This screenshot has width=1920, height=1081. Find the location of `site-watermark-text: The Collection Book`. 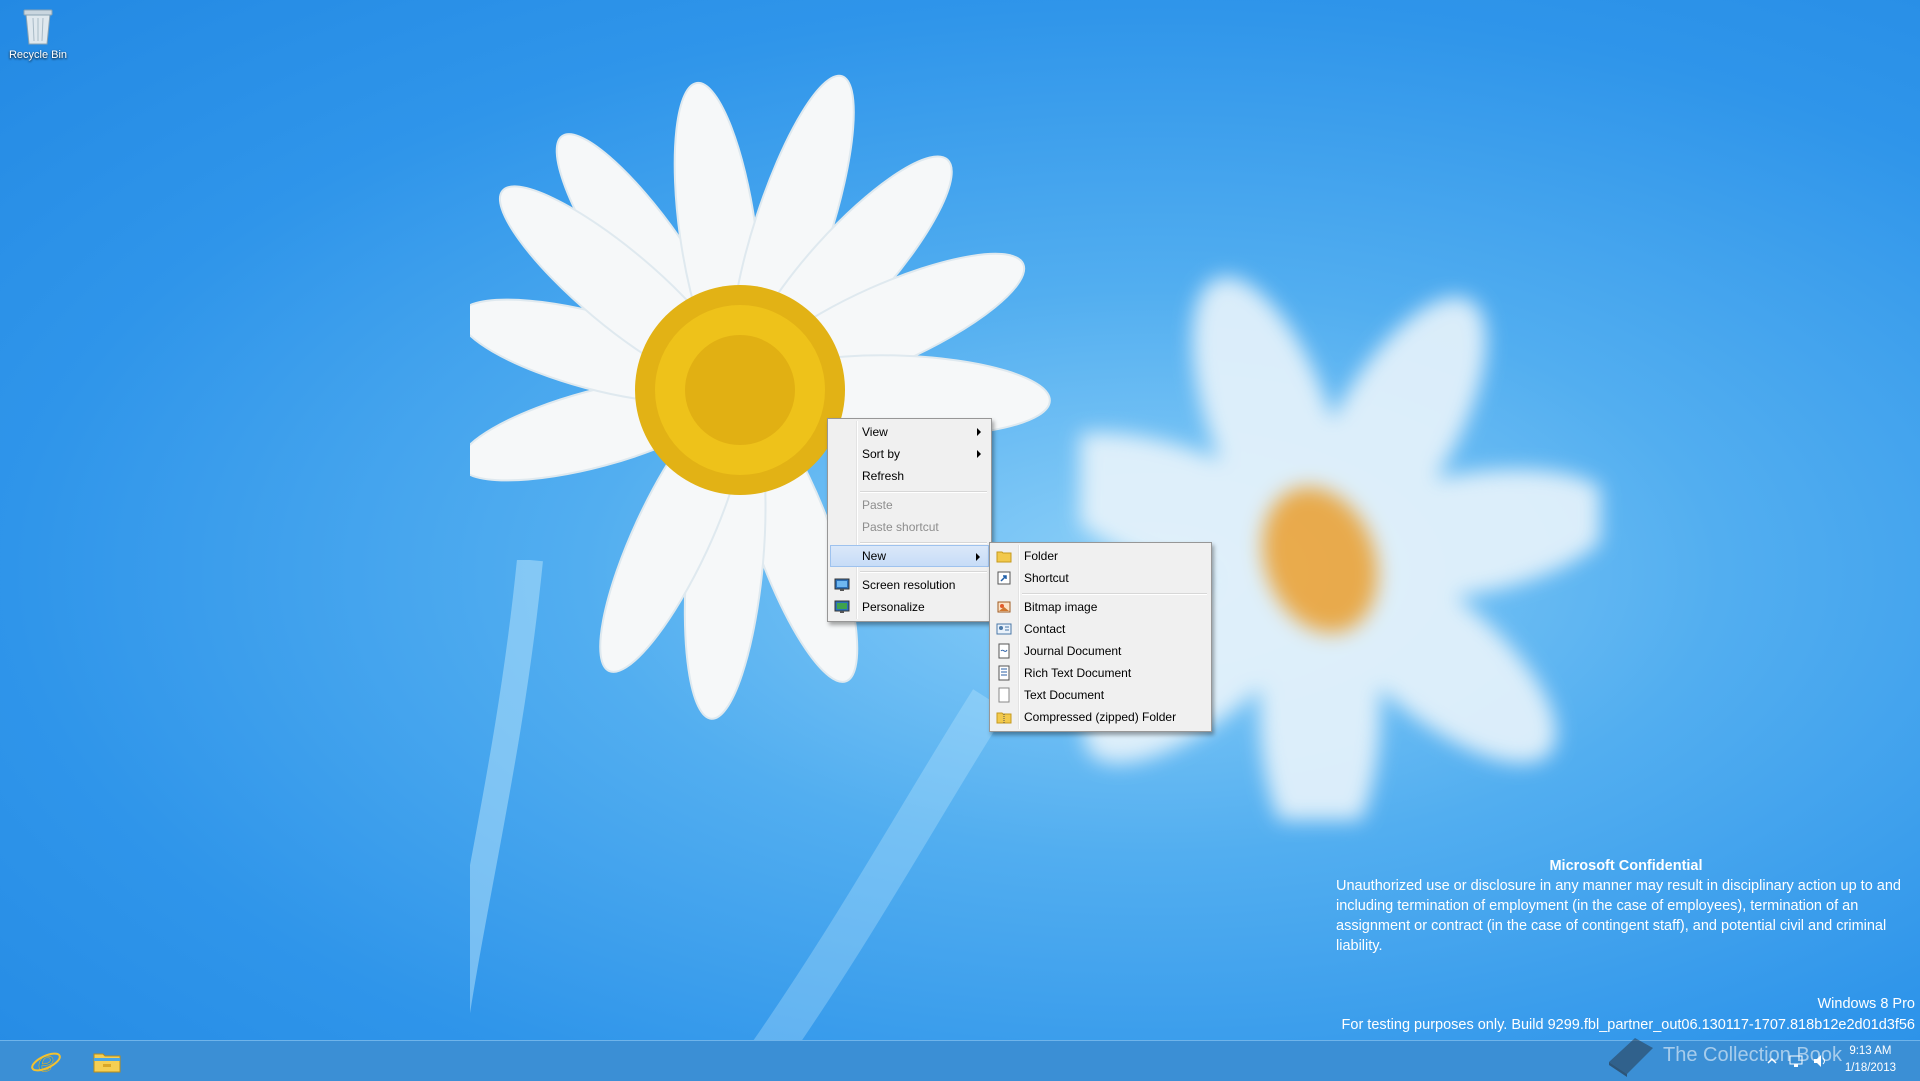

site-watermark-text: The Collection Book is located at coordinates (1752, 1054).